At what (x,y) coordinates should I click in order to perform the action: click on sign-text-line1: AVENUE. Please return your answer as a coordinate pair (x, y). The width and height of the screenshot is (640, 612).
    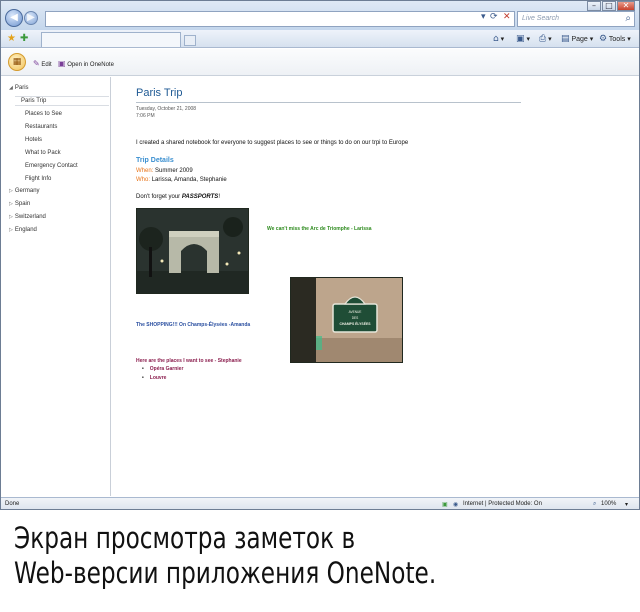
    Looking at the image, I should click on (355, 312).